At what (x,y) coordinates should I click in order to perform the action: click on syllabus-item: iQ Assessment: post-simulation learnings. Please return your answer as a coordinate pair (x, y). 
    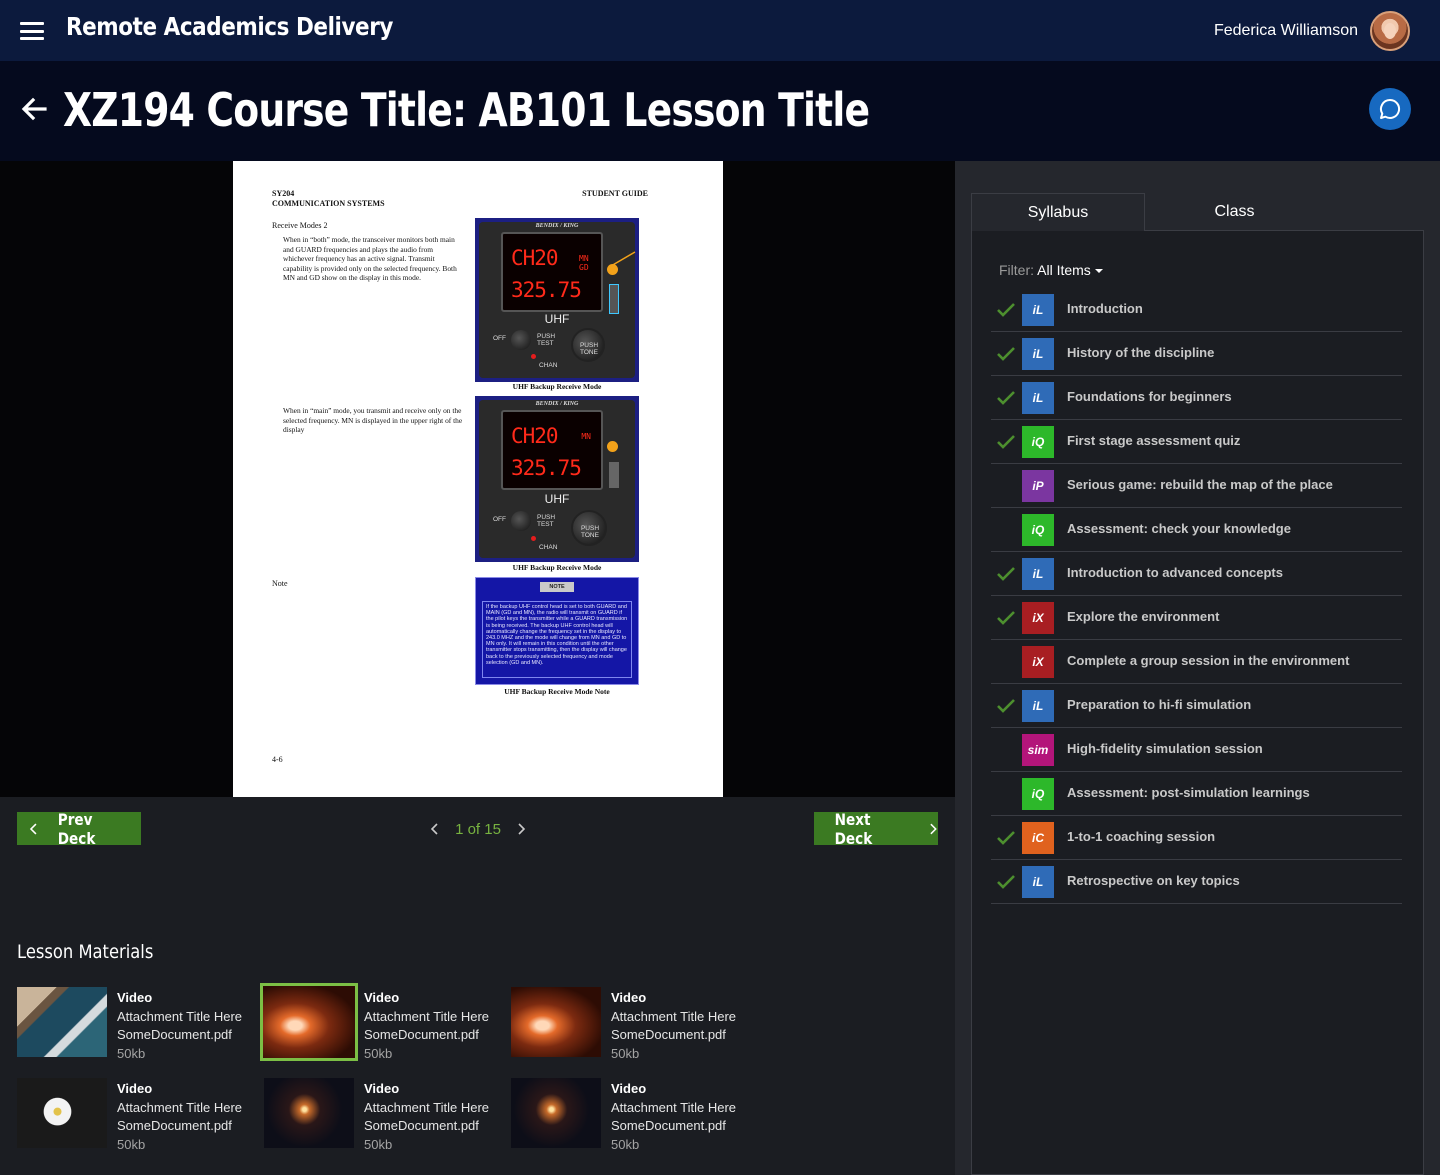
    Looking at the image, I should click on (1196, 794).